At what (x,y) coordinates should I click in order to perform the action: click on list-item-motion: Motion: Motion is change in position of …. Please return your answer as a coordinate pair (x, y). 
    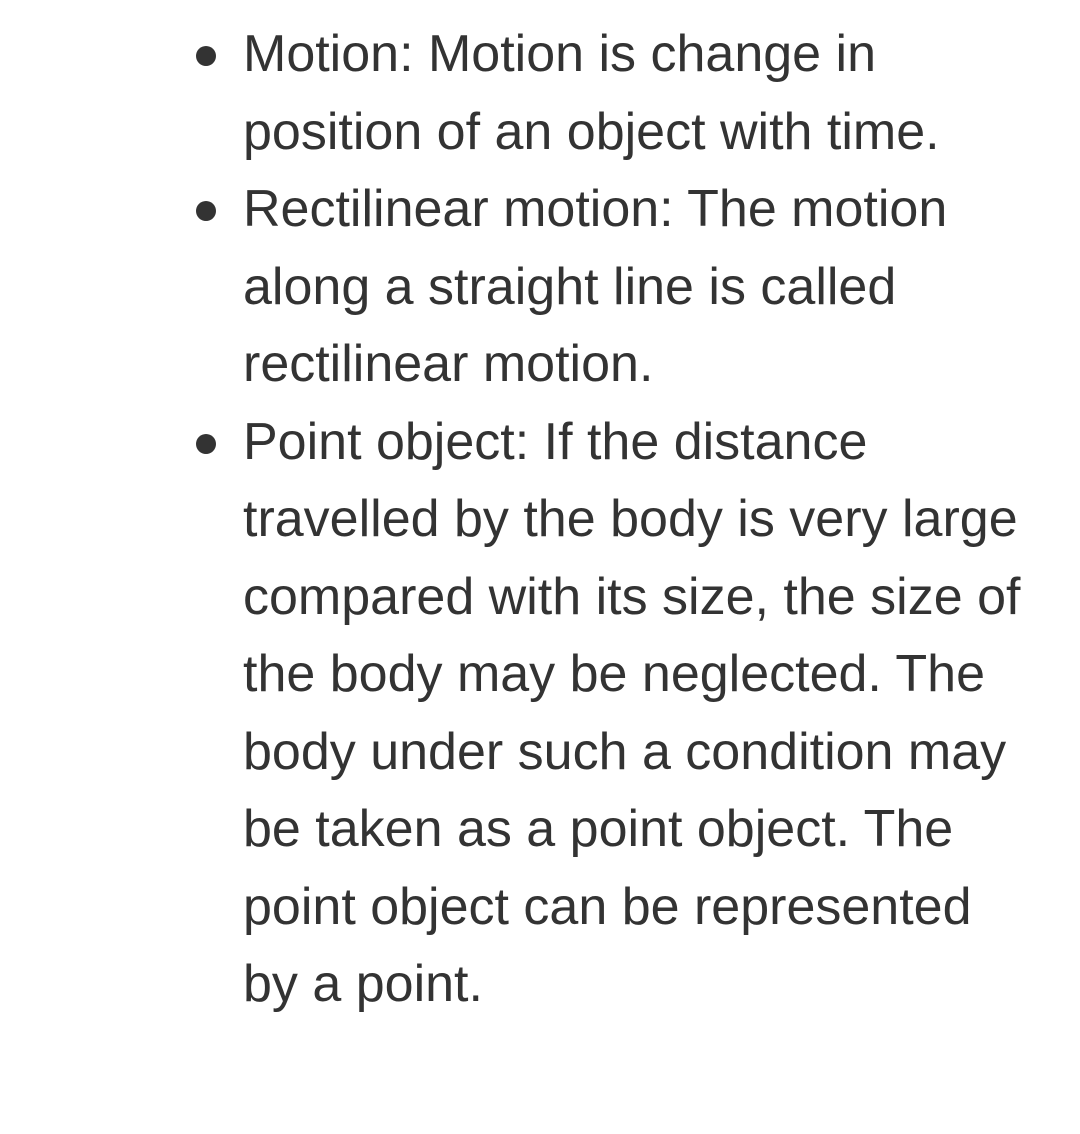
    Looking at the image, I should click on (540, 93).